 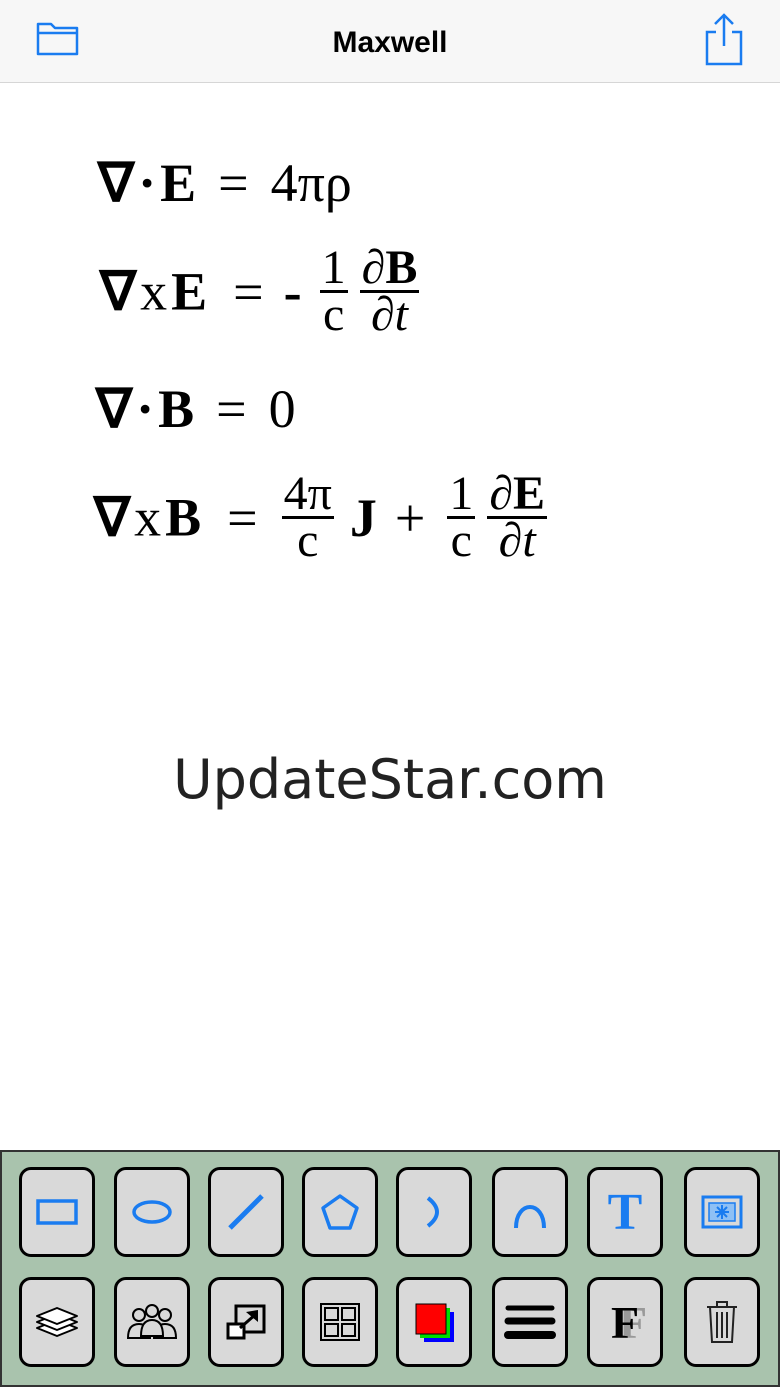 I want to click on text-tool-button: T, so click(x=625, y=1212).